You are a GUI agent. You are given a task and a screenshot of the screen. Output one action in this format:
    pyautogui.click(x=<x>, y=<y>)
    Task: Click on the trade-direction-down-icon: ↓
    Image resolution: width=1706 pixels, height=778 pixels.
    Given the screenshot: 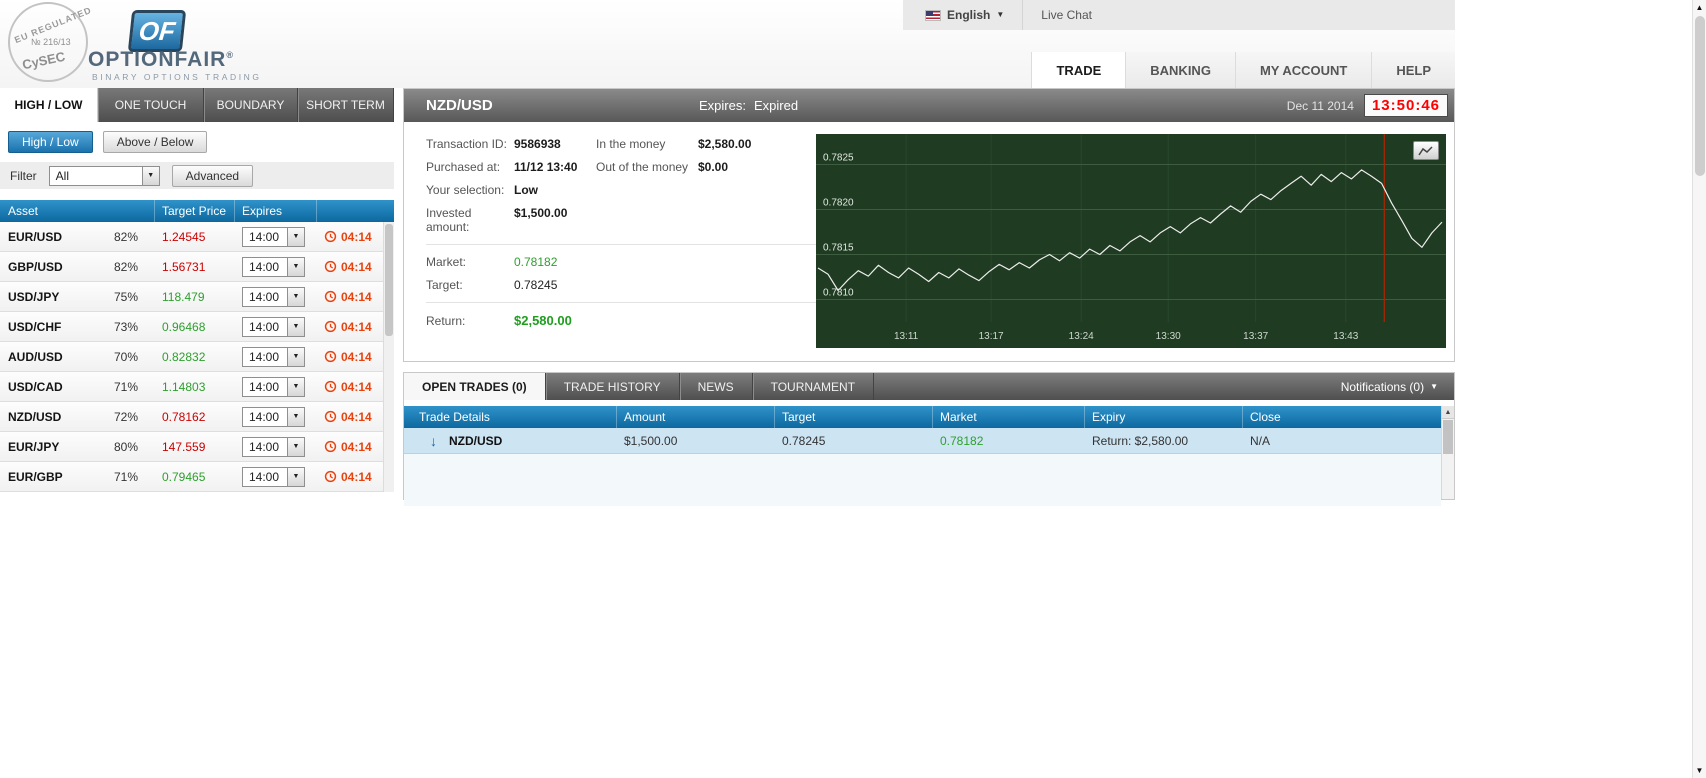 What is the action you would take?
    pyautogui.click(x=433, y=440)
    